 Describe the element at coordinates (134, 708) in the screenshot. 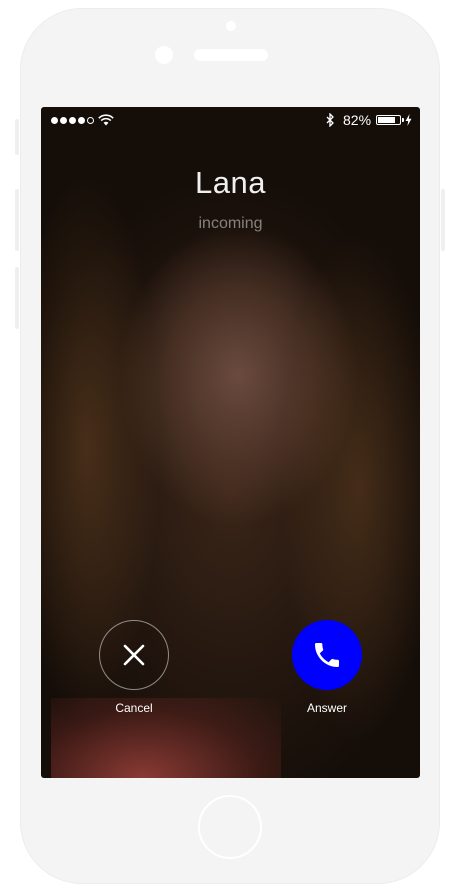

I see `cancel-label: Cancel` at that location.